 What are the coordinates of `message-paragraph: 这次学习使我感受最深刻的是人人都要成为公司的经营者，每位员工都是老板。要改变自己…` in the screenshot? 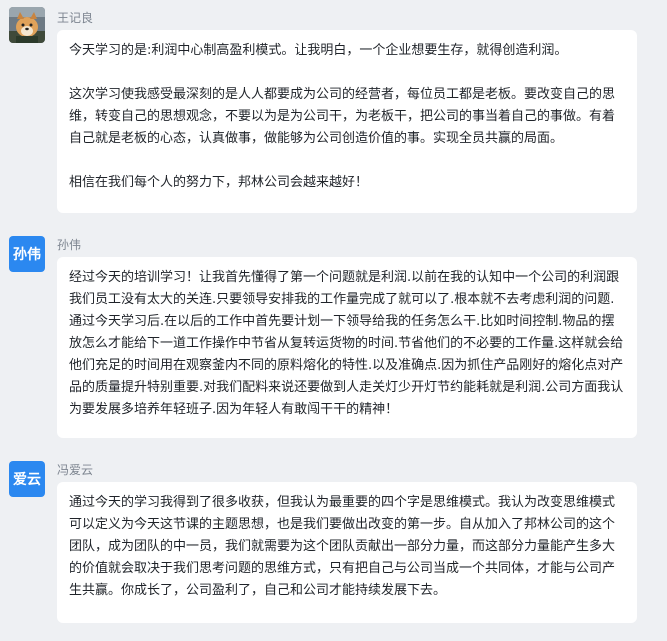 It's located at (342, 116).